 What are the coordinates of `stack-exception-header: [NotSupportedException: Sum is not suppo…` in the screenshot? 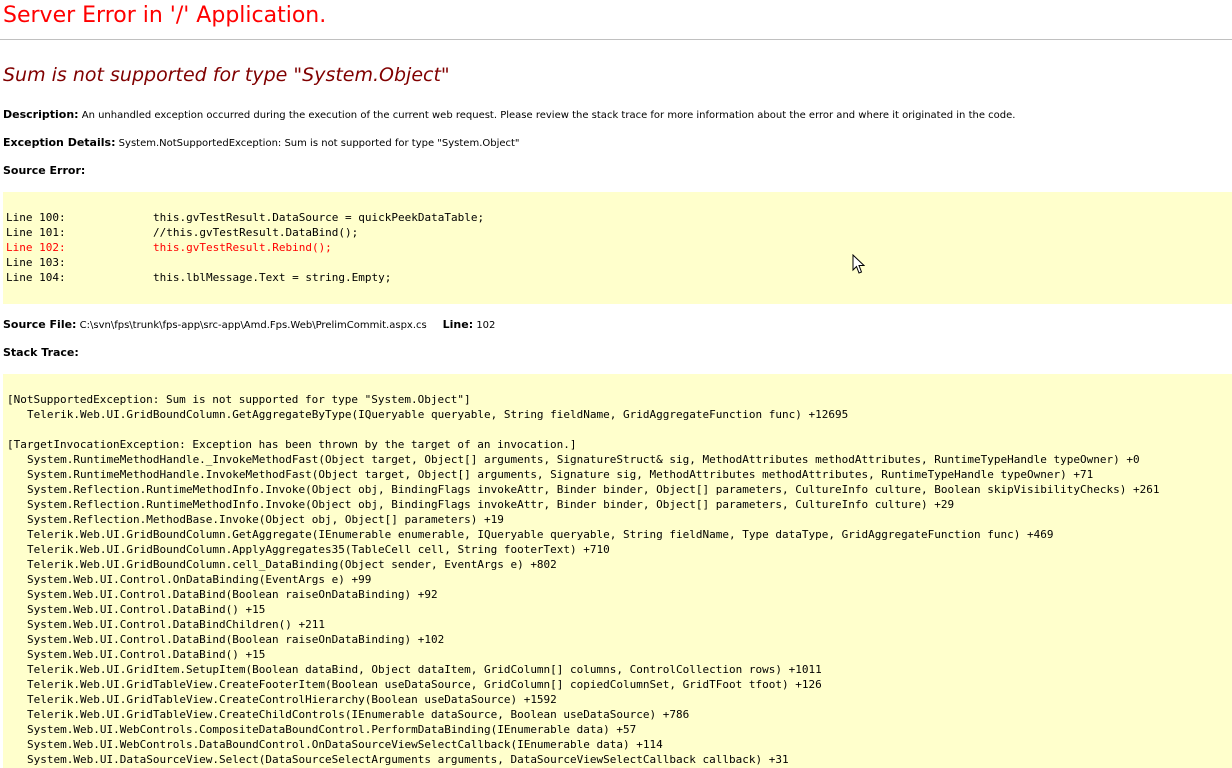 It's located at (239, 399).